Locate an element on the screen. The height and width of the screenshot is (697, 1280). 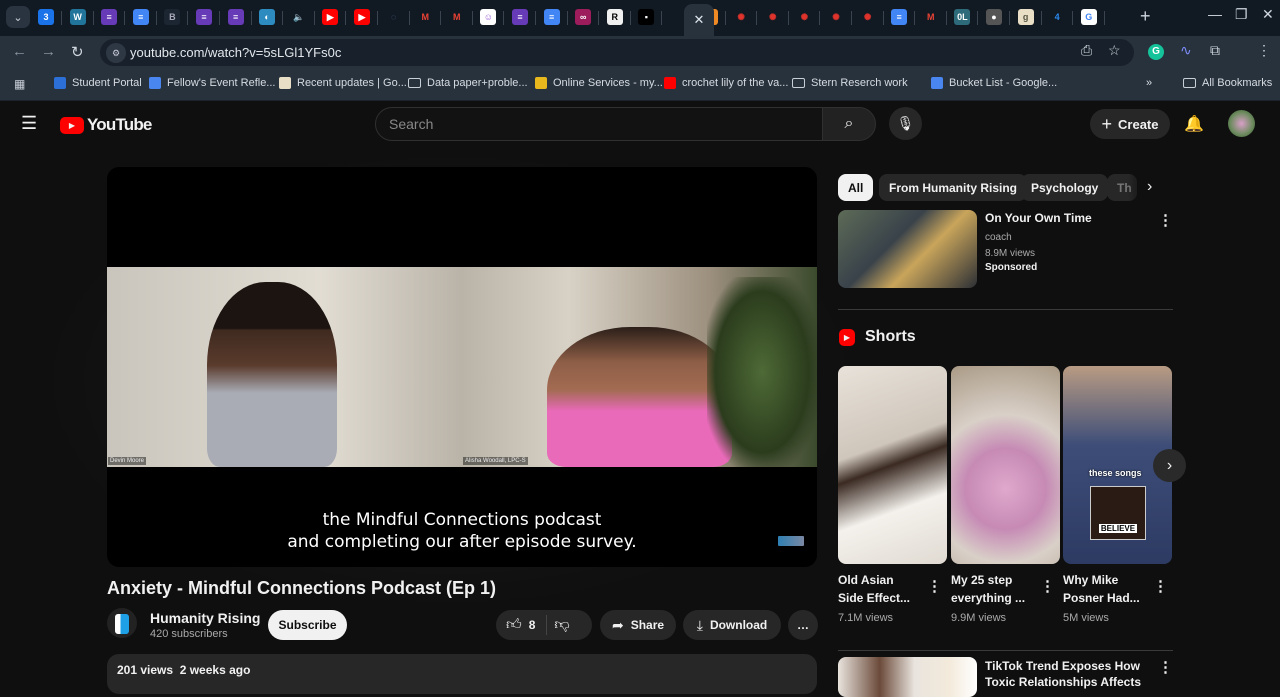
youtube-logo: ▶ YouTube is located at coordinates (106, 125).